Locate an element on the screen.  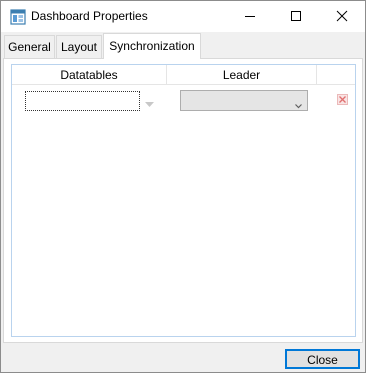
delete-icon is located at coordinates (342, 99).